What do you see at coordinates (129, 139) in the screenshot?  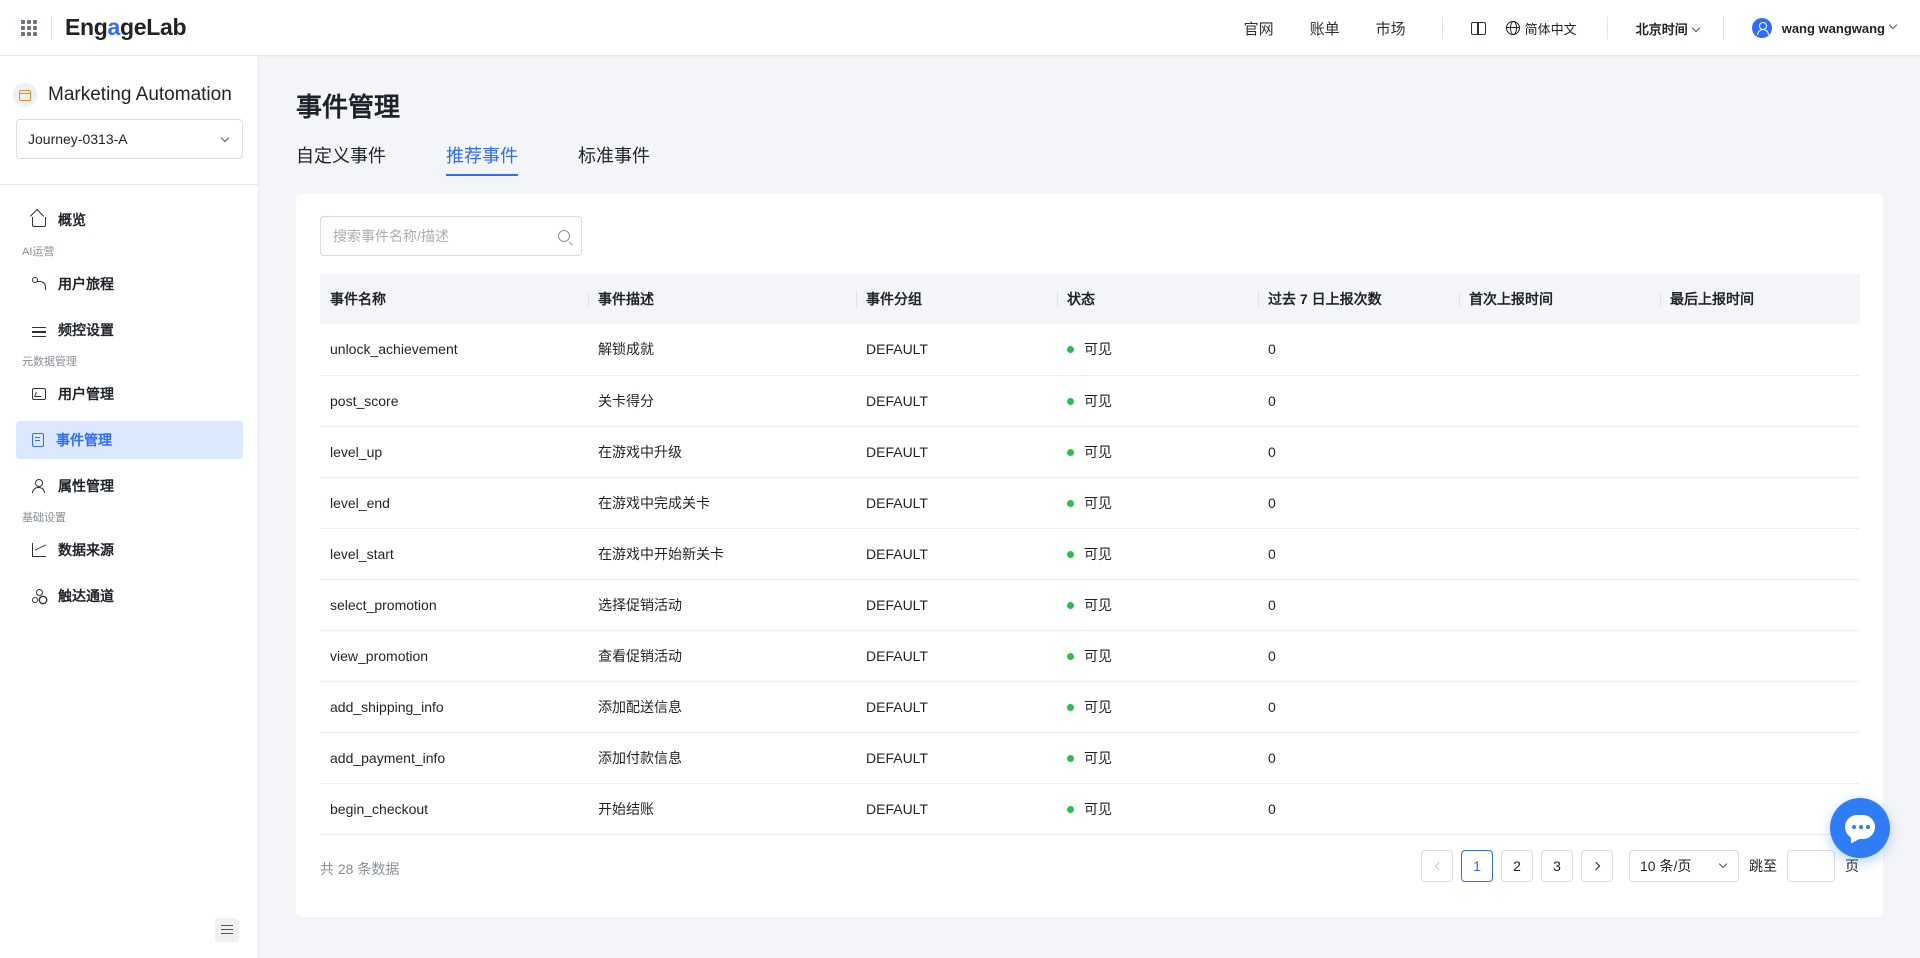 I see `project-select: Journey-0313-A` at bounding box center [129, 139].